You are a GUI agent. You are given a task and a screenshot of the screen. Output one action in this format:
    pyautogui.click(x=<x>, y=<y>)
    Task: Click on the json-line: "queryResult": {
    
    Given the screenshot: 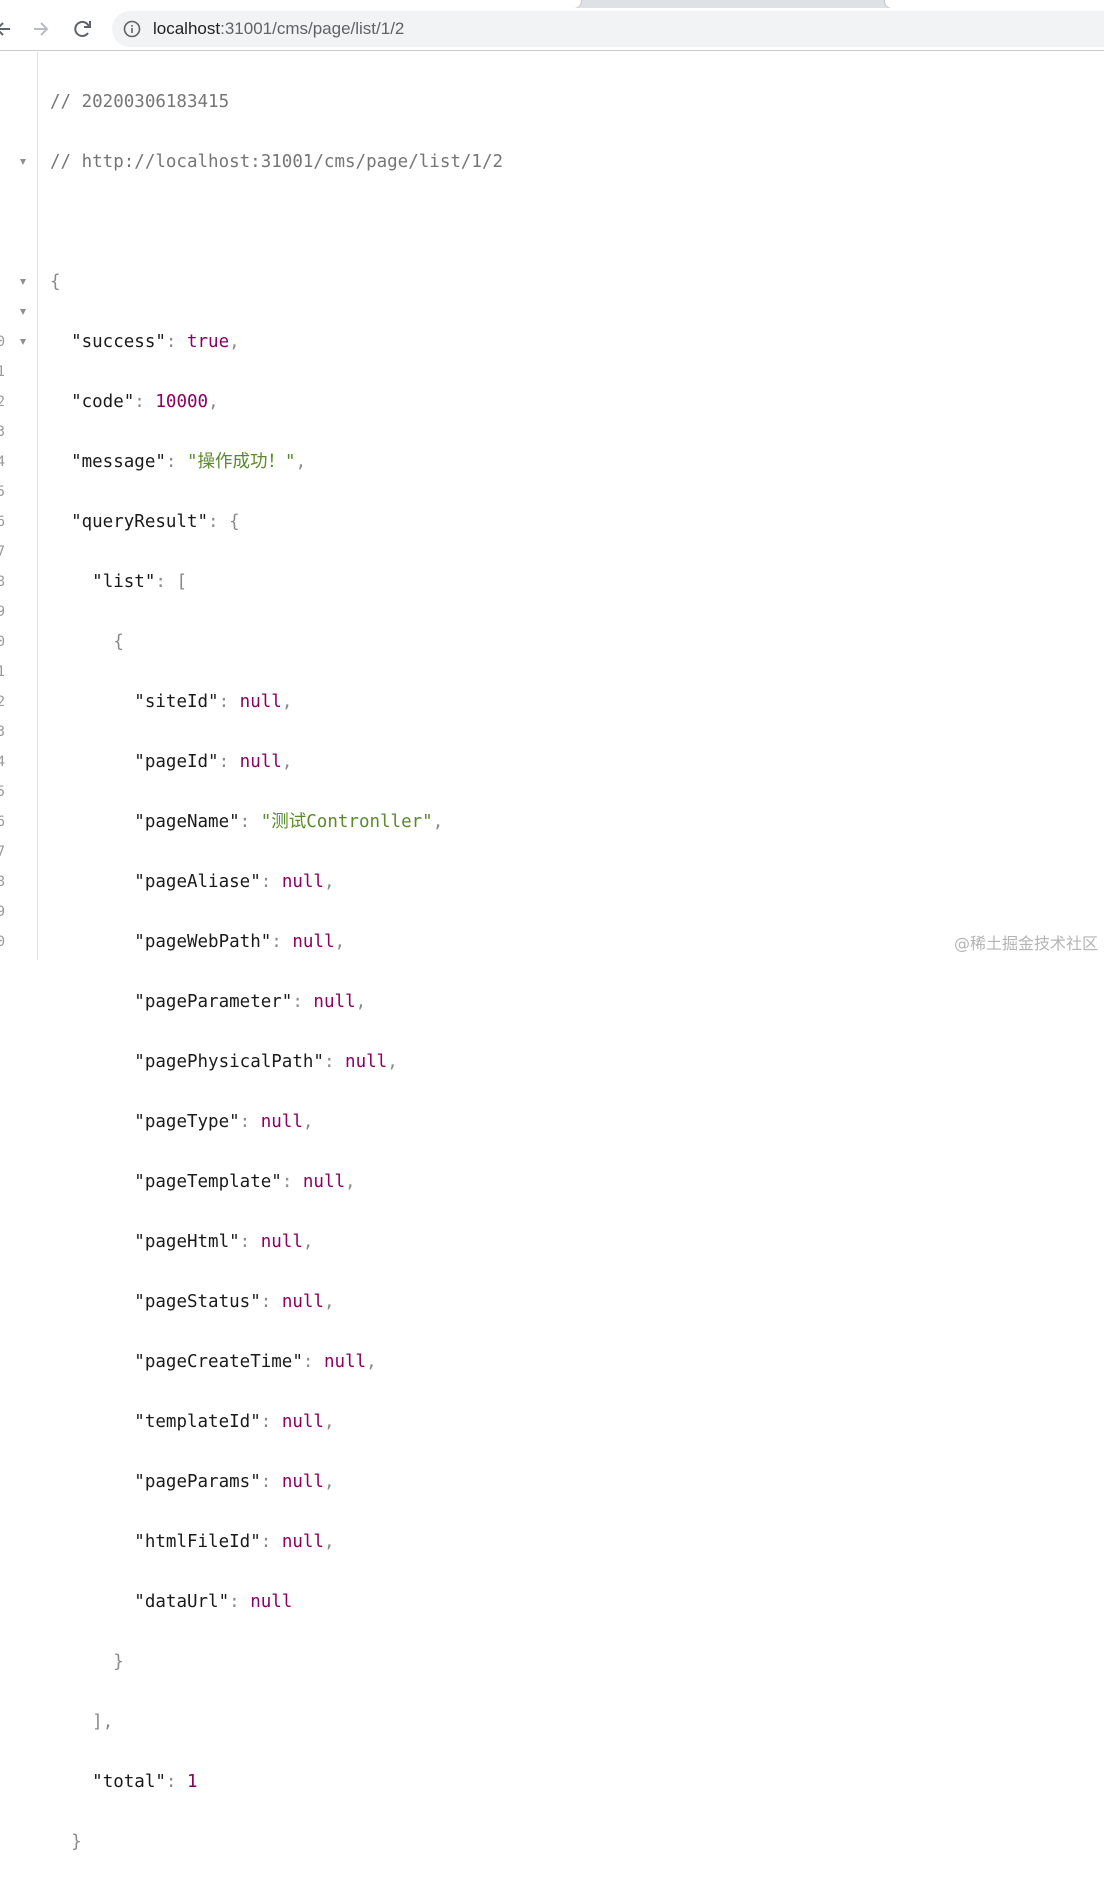 What is the action you would take?
    pyautogui.click(x=575, y=522)
    